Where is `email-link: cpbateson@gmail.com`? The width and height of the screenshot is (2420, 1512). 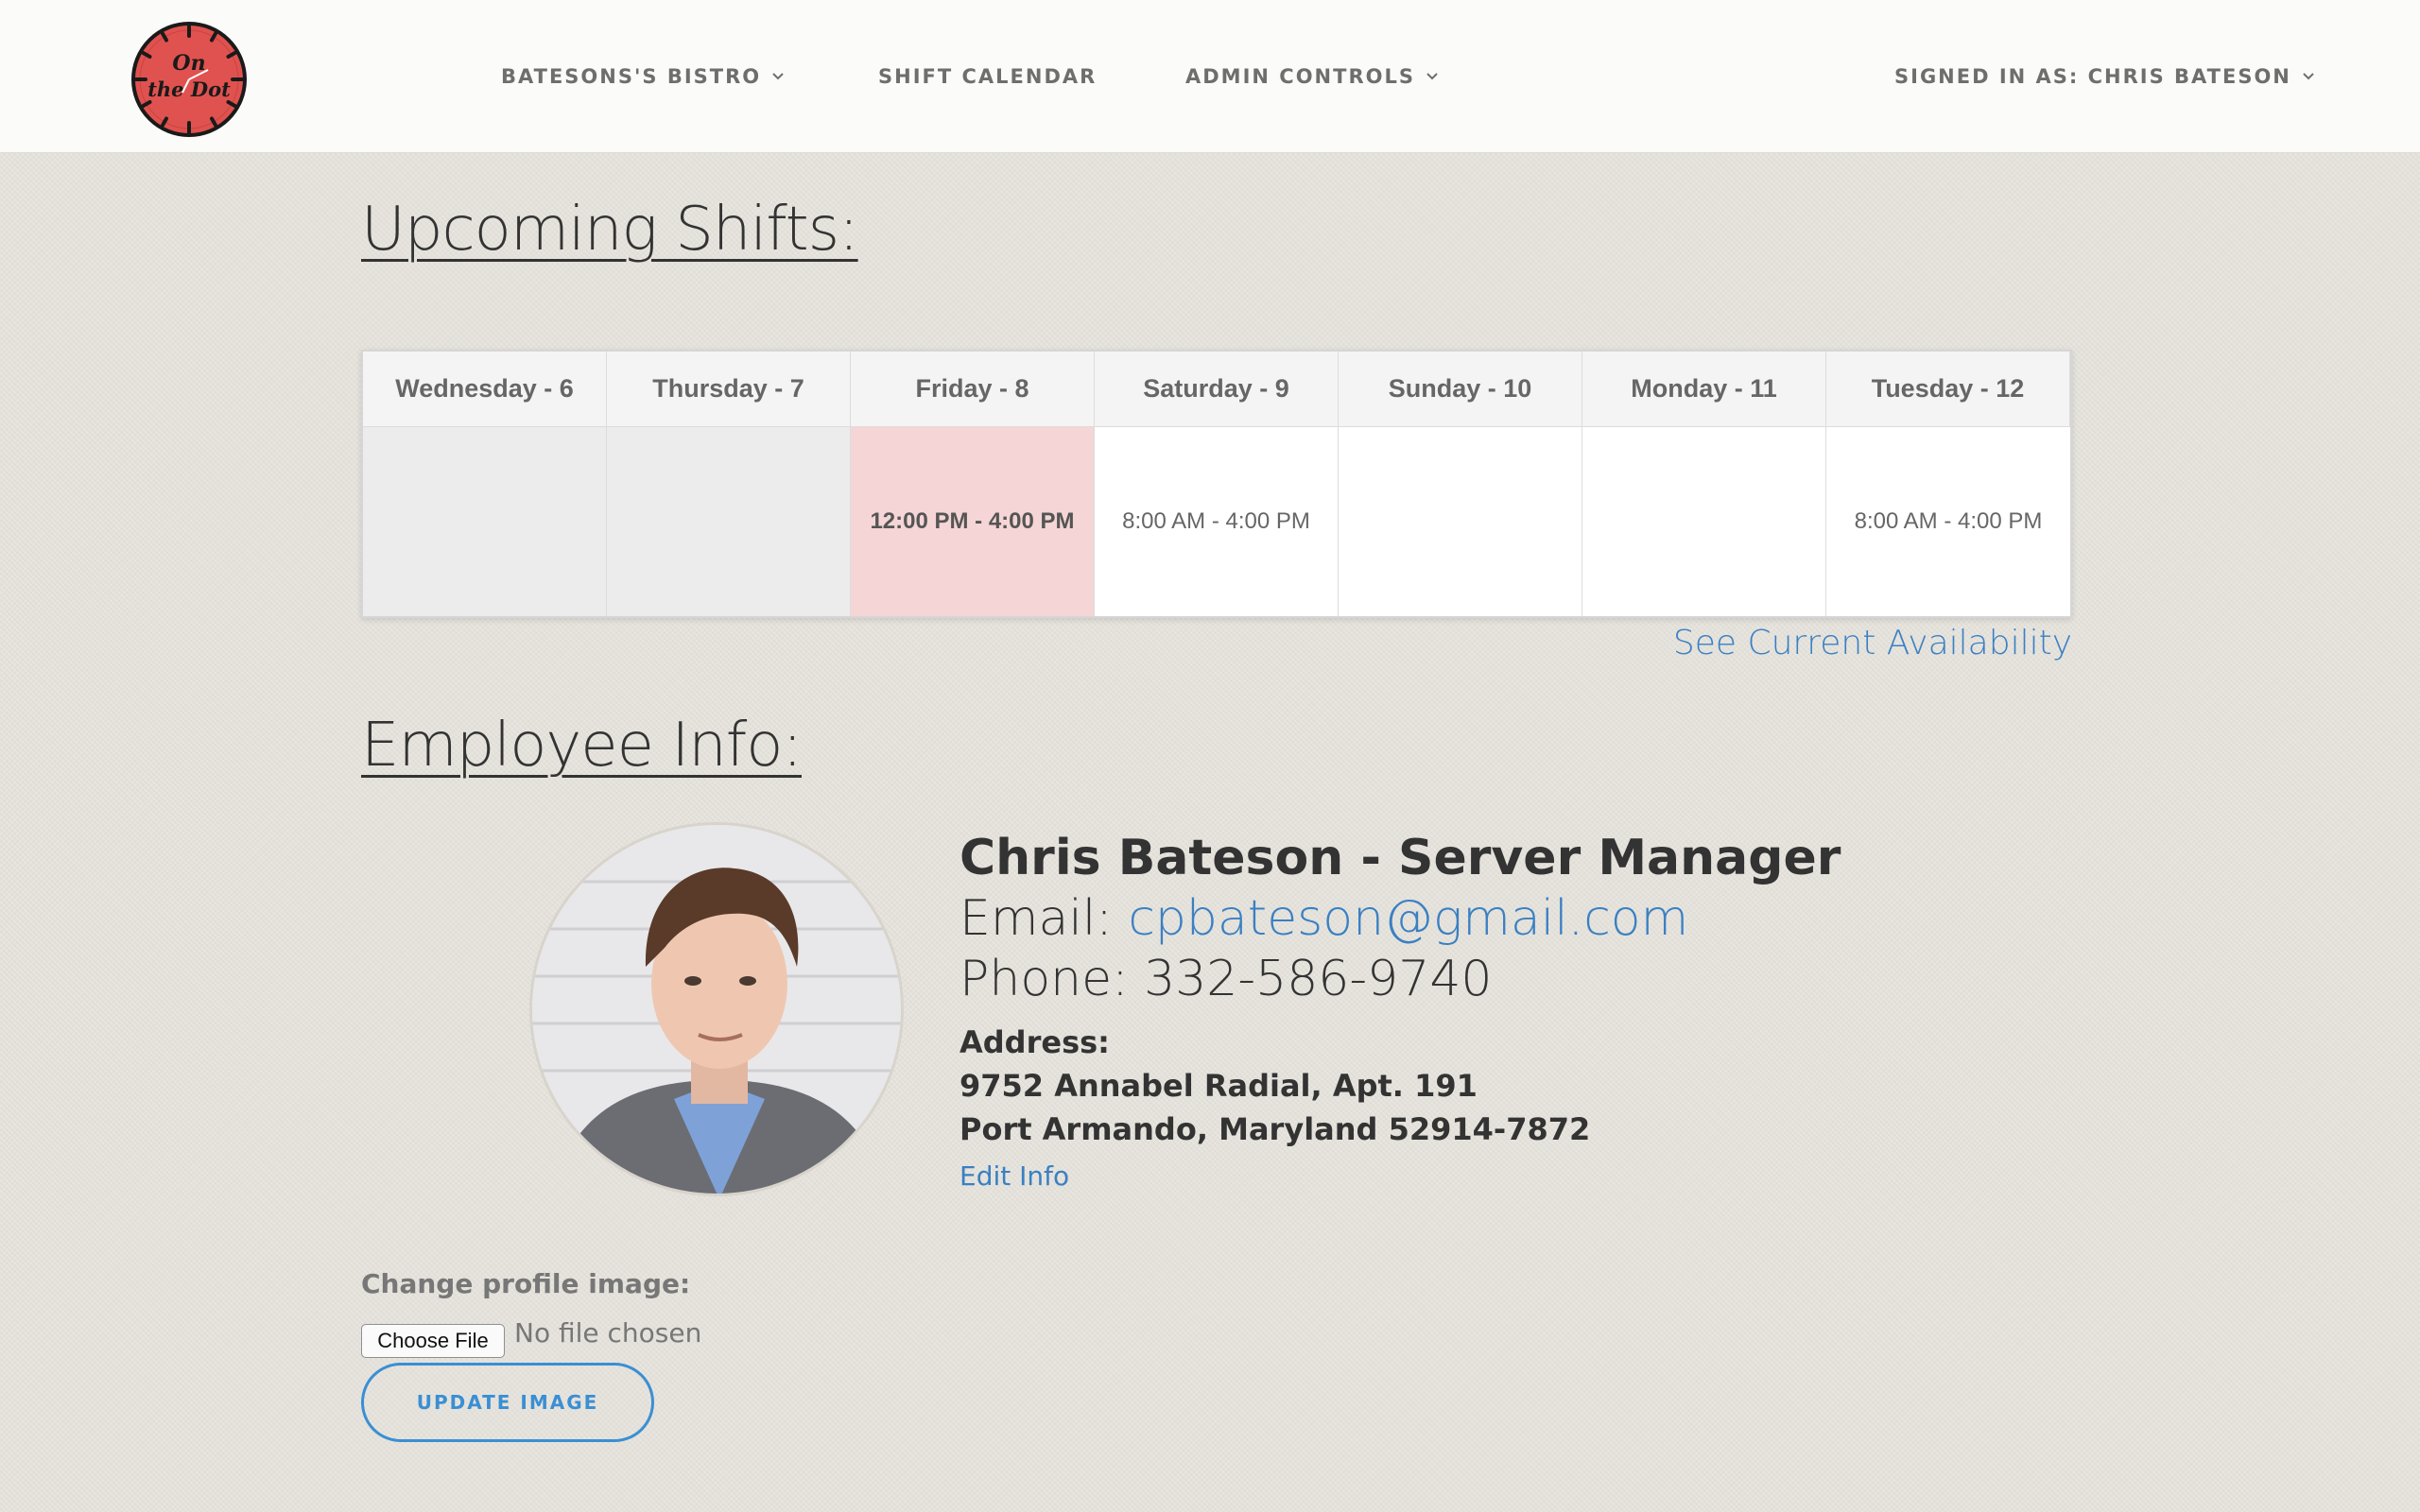 email-link: cpbateson@gmail.com is located at coordinates (1408, 918).